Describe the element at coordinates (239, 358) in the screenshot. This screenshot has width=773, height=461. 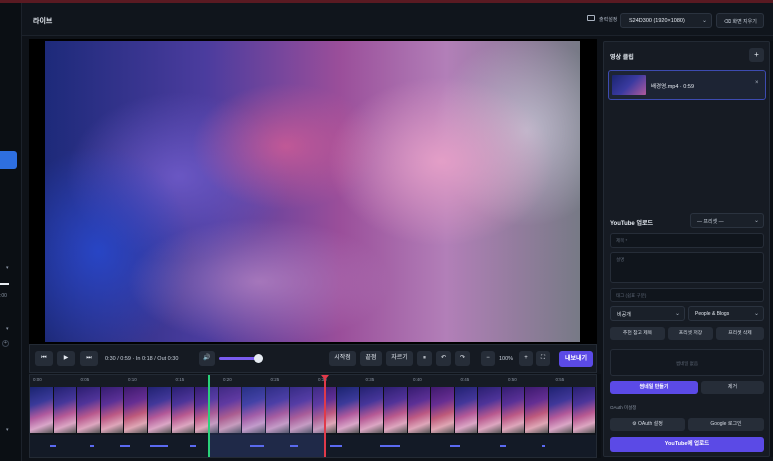
I see `volume-slider` at that location.